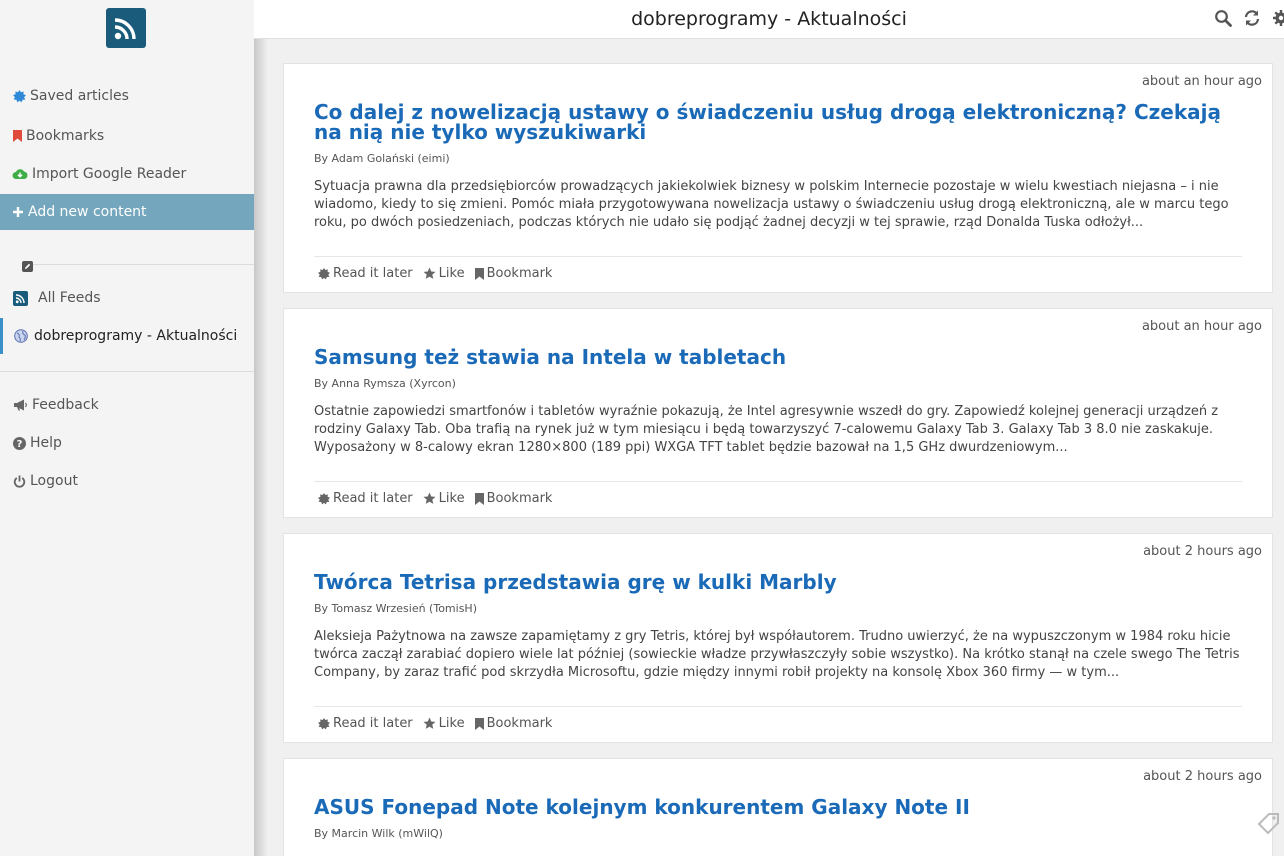 This screenshot has width=1284, height=856. What do you see at coordinates (87, 212) in the screenshot?
I see `sidebar-item-label: Add new content` at bounding box center [87, 212].